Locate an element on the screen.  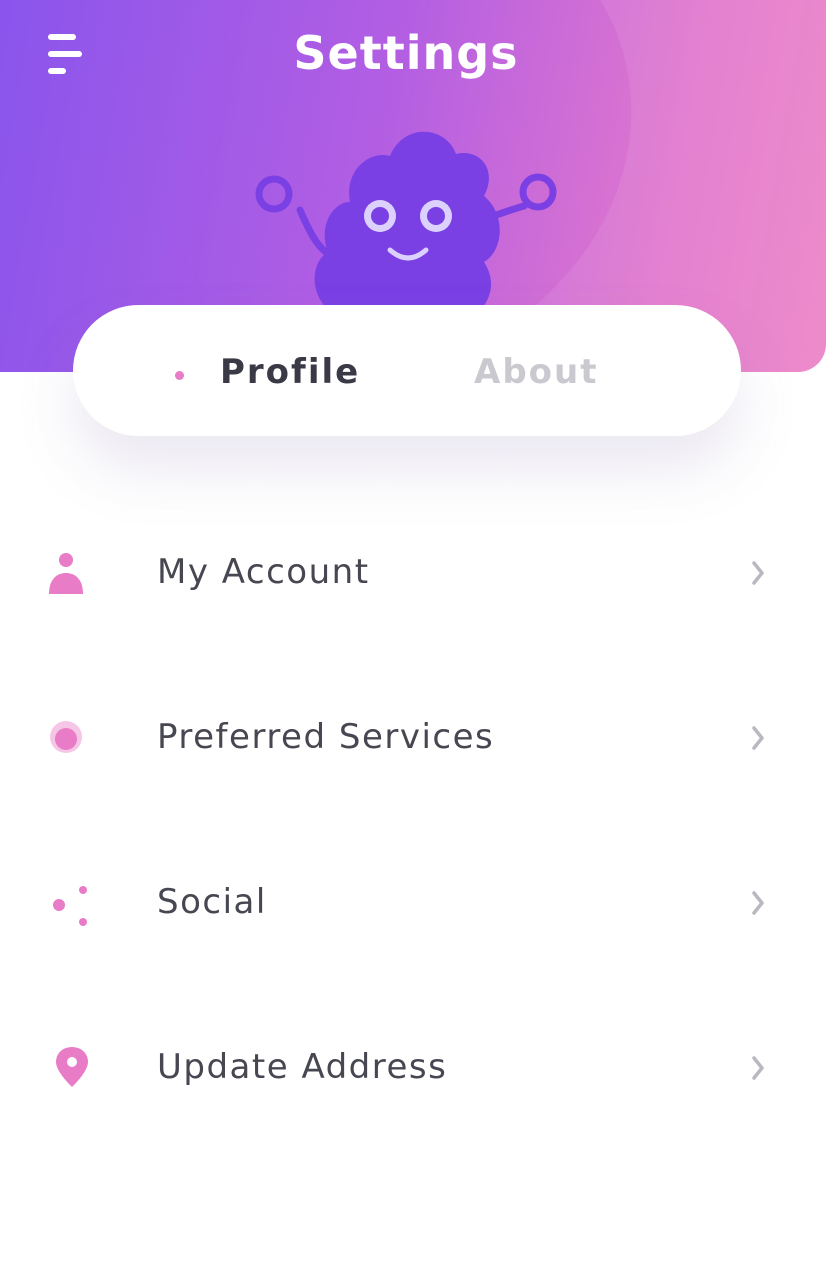
tab-profile: Profile is located at coordinates (290, 372).